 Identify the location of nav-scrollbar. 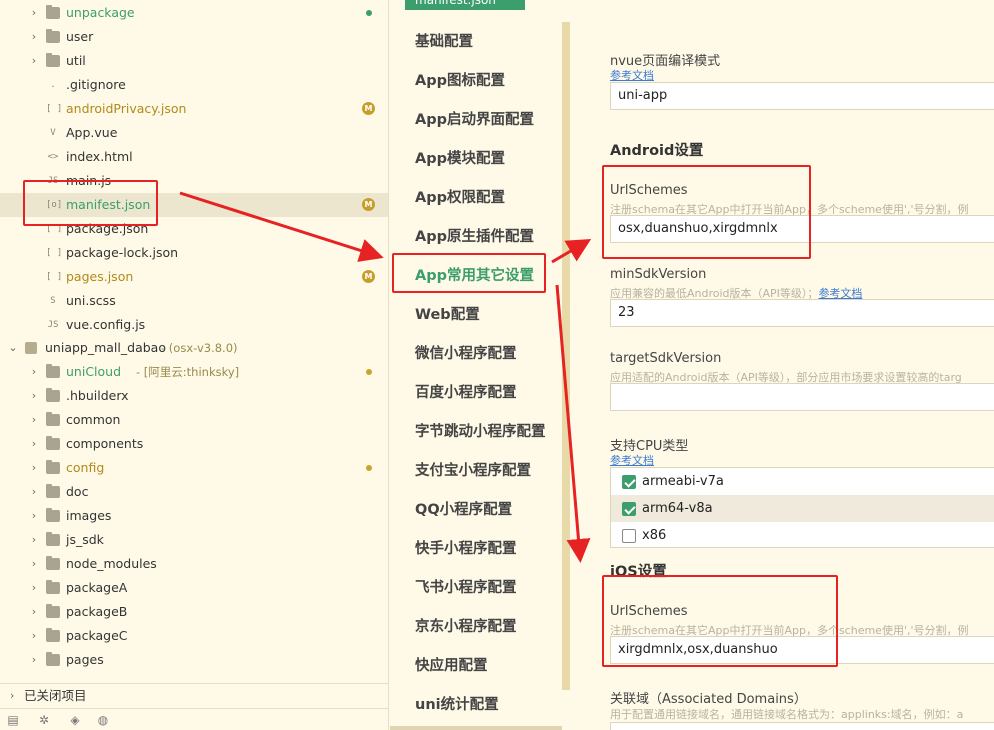
(566, 356).